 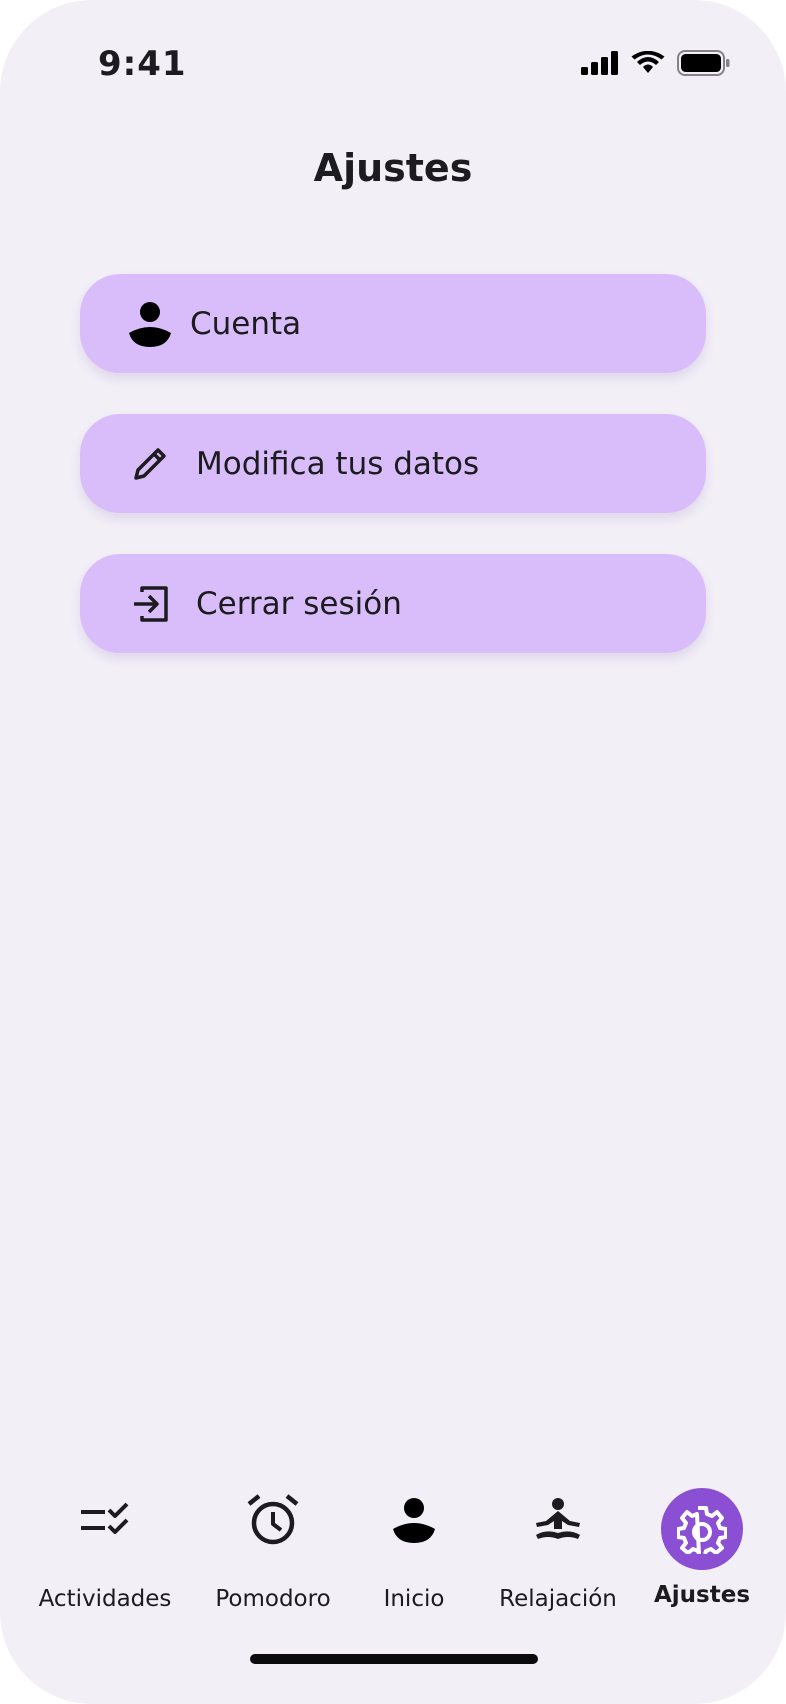 What do you see at coordinates (105, 1520) in the screenshot?
I see `checklist-icon` at bounding box center [105, 1520].